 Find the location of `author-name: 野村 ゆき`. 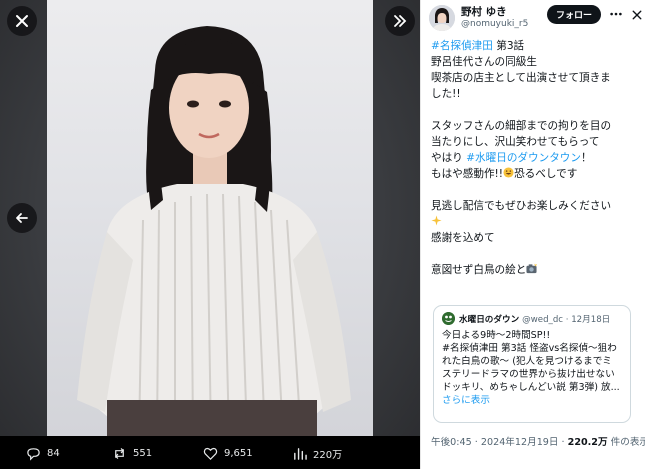

author-name: 野村 ゆき is located at coordinates (494, 12).